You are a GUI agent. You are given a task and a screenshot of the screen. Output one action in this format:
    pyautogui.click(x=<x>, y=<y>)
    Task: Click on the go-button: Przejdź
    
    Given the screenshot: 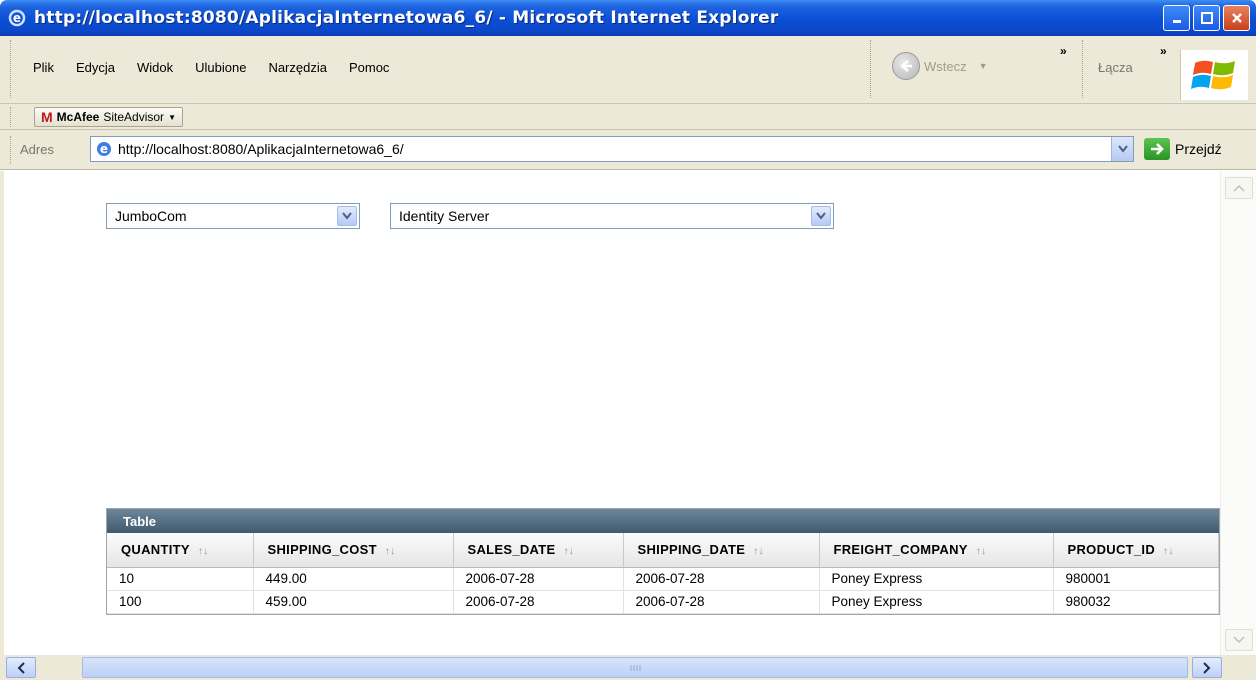 What is the action you would take?
    pyautogui.click(x=1183, y=149)
    